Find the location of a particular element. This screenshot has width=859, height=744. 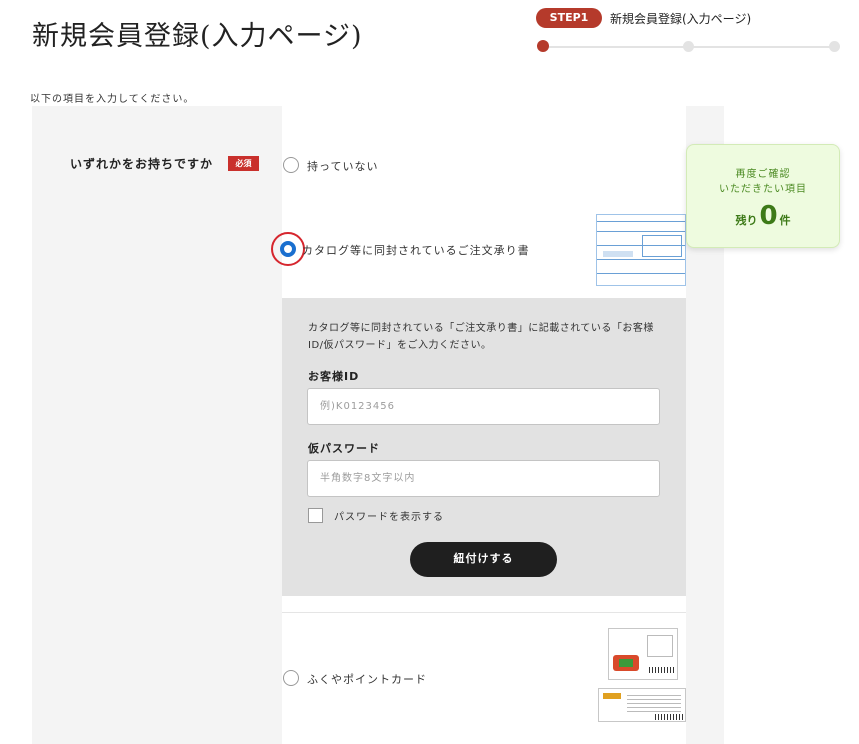

show-password-checkbox is located at coordinates (315, 515).